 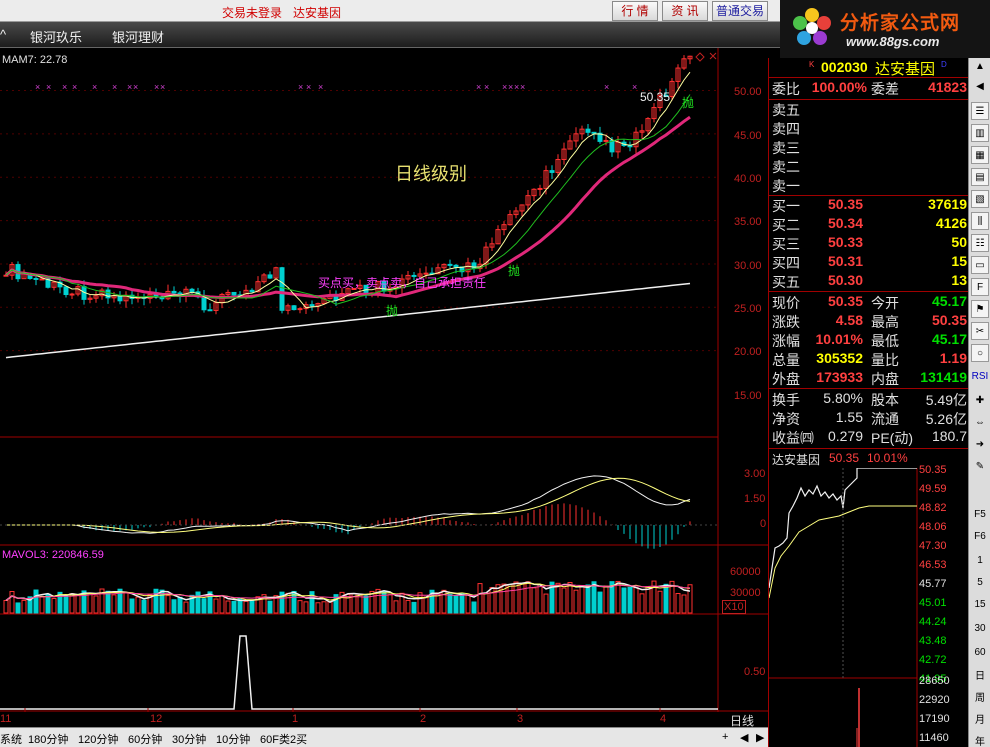 I want to click on volume-tick: 60000, so click(x=745, y=572).